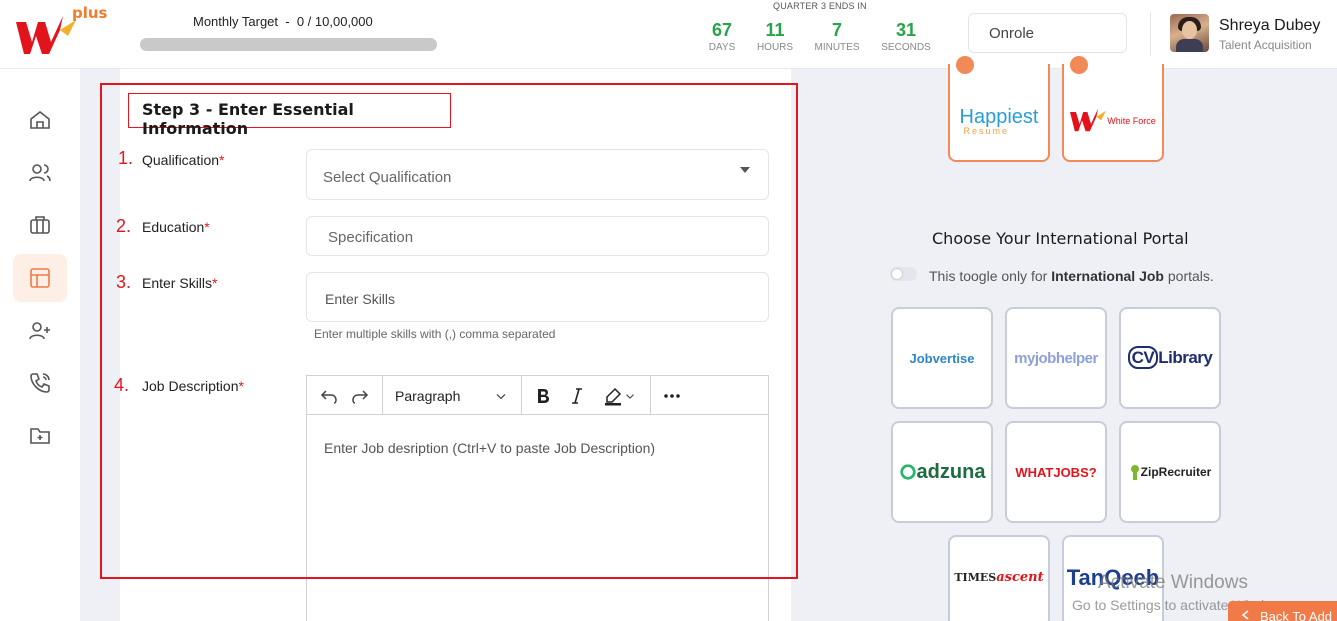 Image resolution: width=1337 pixels, height=621 pixels. I want to click on user-plus-icon, so click(39, 331).